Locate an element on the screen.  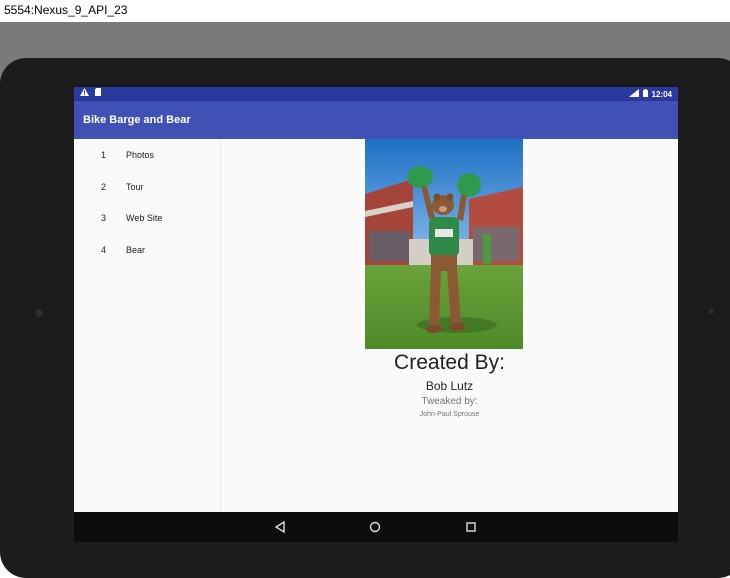
nav-item-label: Photos is located at coordinates (140, 155).